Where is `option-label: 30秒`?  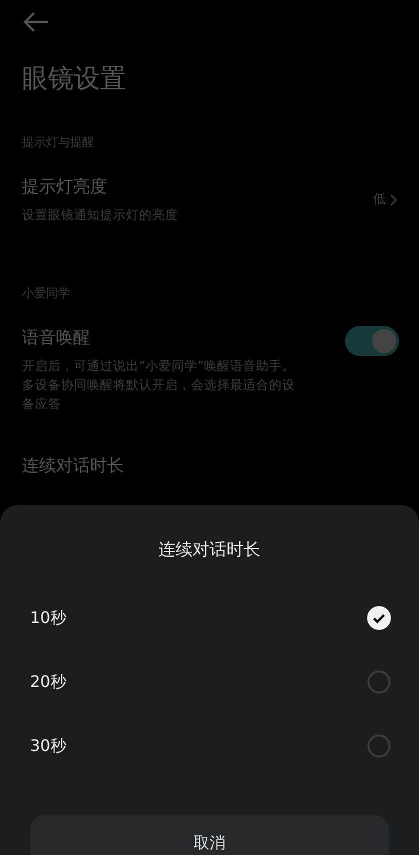
option-label: 30秒 is located at coordinates (48, 745).